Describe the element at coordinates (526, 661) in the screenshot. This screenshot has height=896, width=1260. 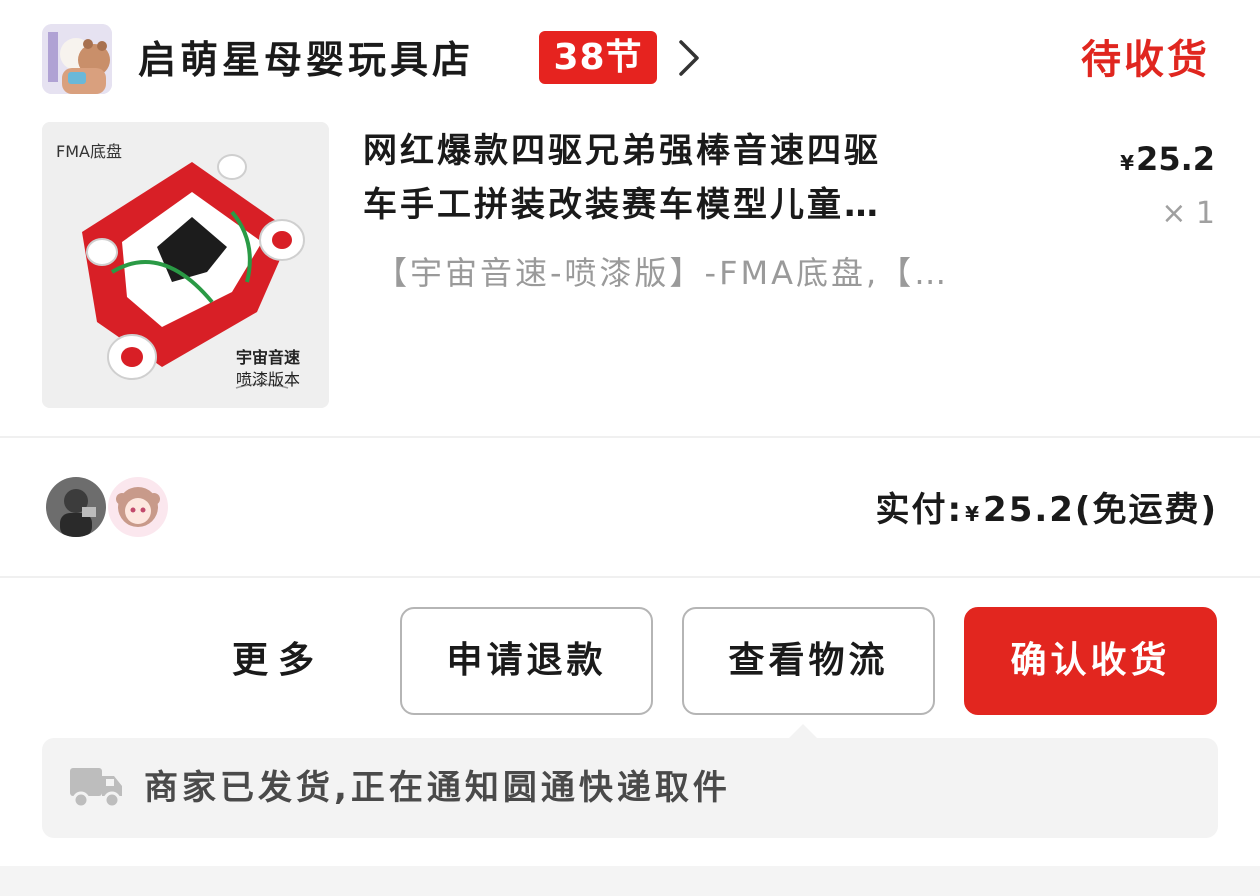
I see `refund-button: 申请退款` at that location.